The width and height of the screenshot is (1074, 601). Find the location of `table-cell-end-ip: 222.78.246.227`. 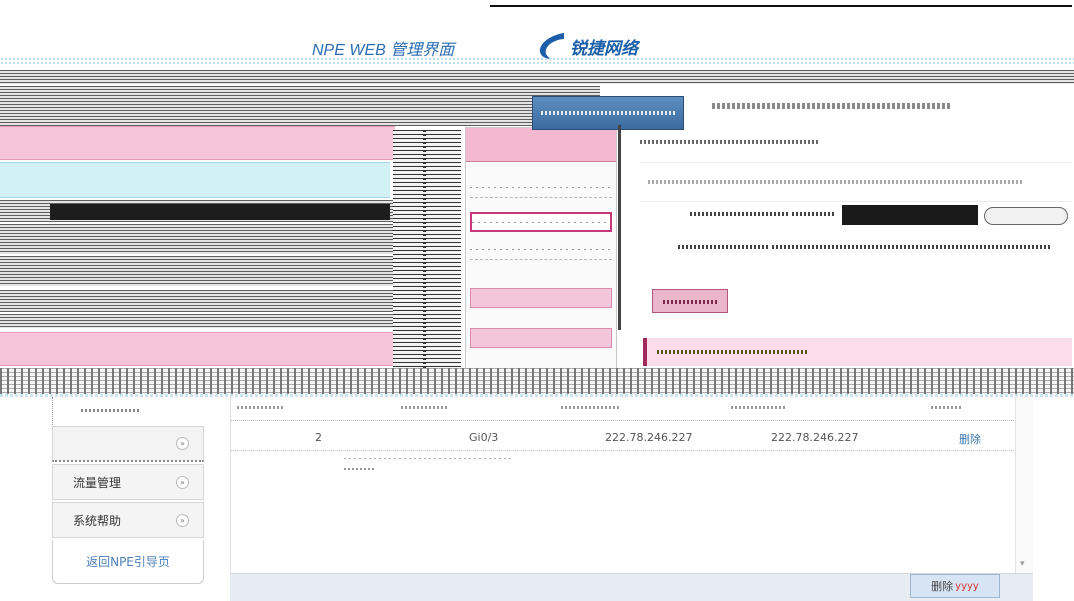

table-cell-end-ip: 222.78.246.227 is located at coordinates (815, 437).